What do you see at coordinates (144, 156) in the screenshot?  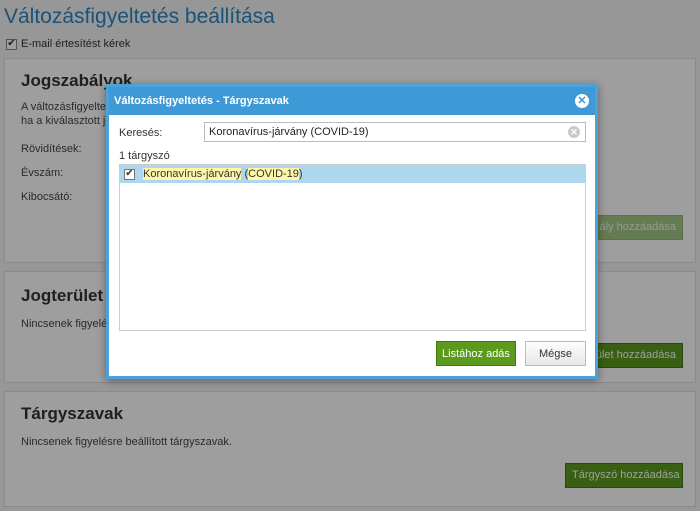 I see `result-count: 1 tárgyszó` at bounding box center [144, 156].